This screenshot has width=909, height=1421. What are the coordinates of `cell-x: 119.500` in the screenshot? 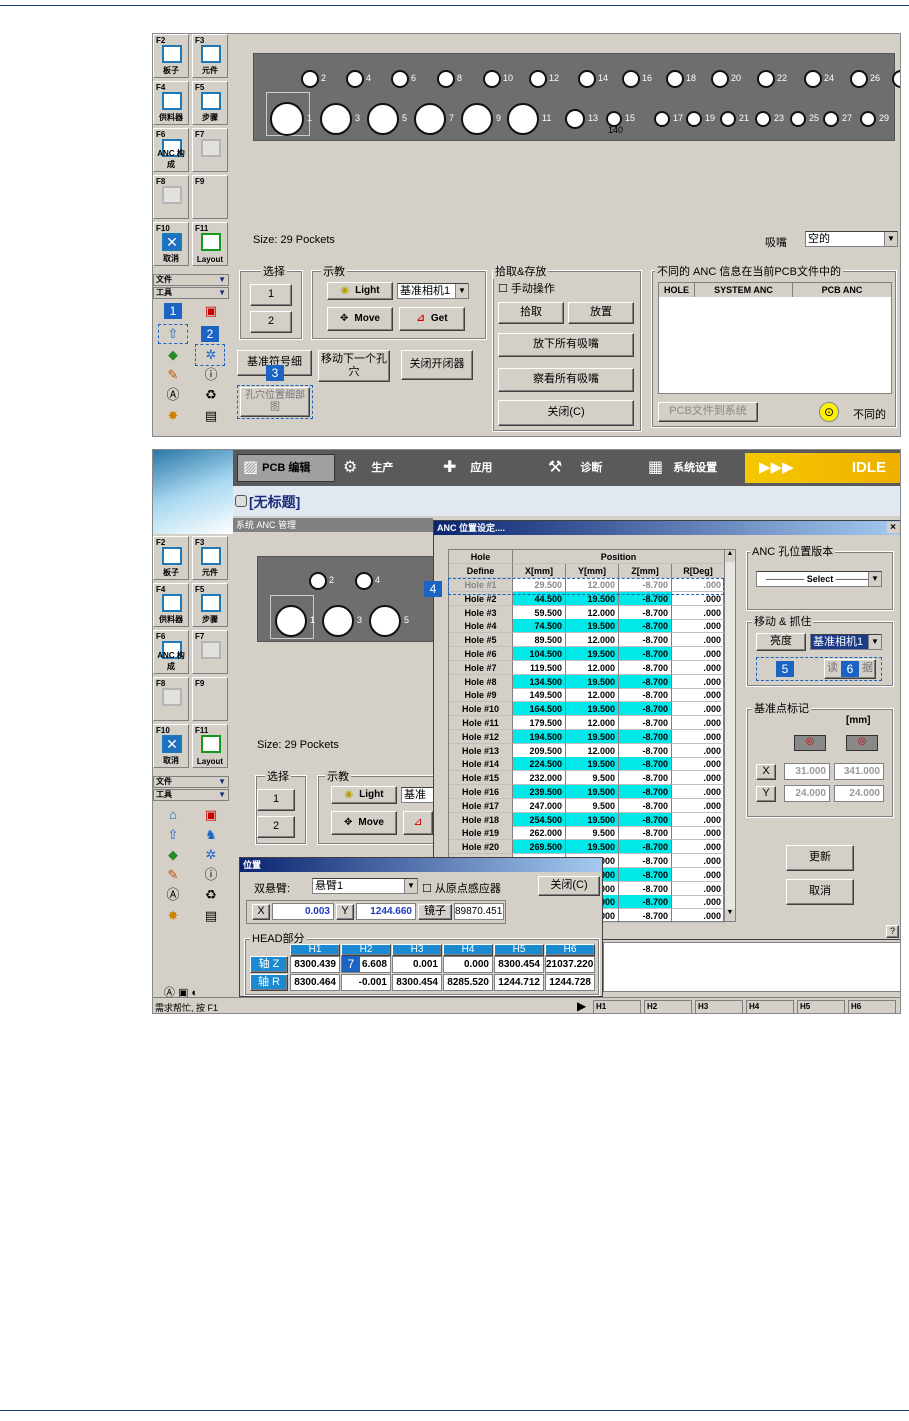 It's located at (539, 667).